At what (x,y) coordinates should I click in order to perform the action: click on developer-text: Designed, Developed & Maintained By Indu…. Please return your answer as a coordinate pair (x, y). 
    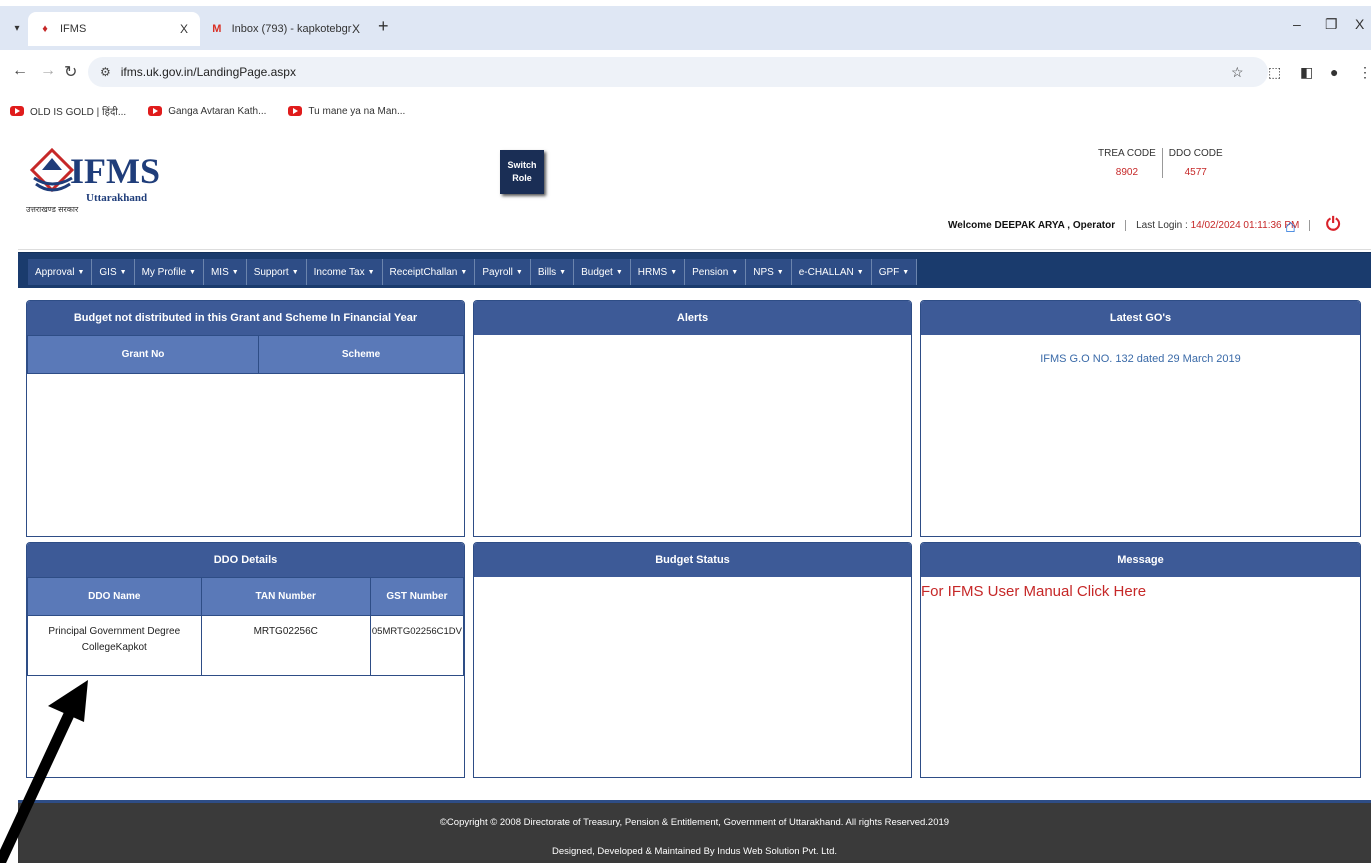
    Looking at the image, I should click on (694, 851).